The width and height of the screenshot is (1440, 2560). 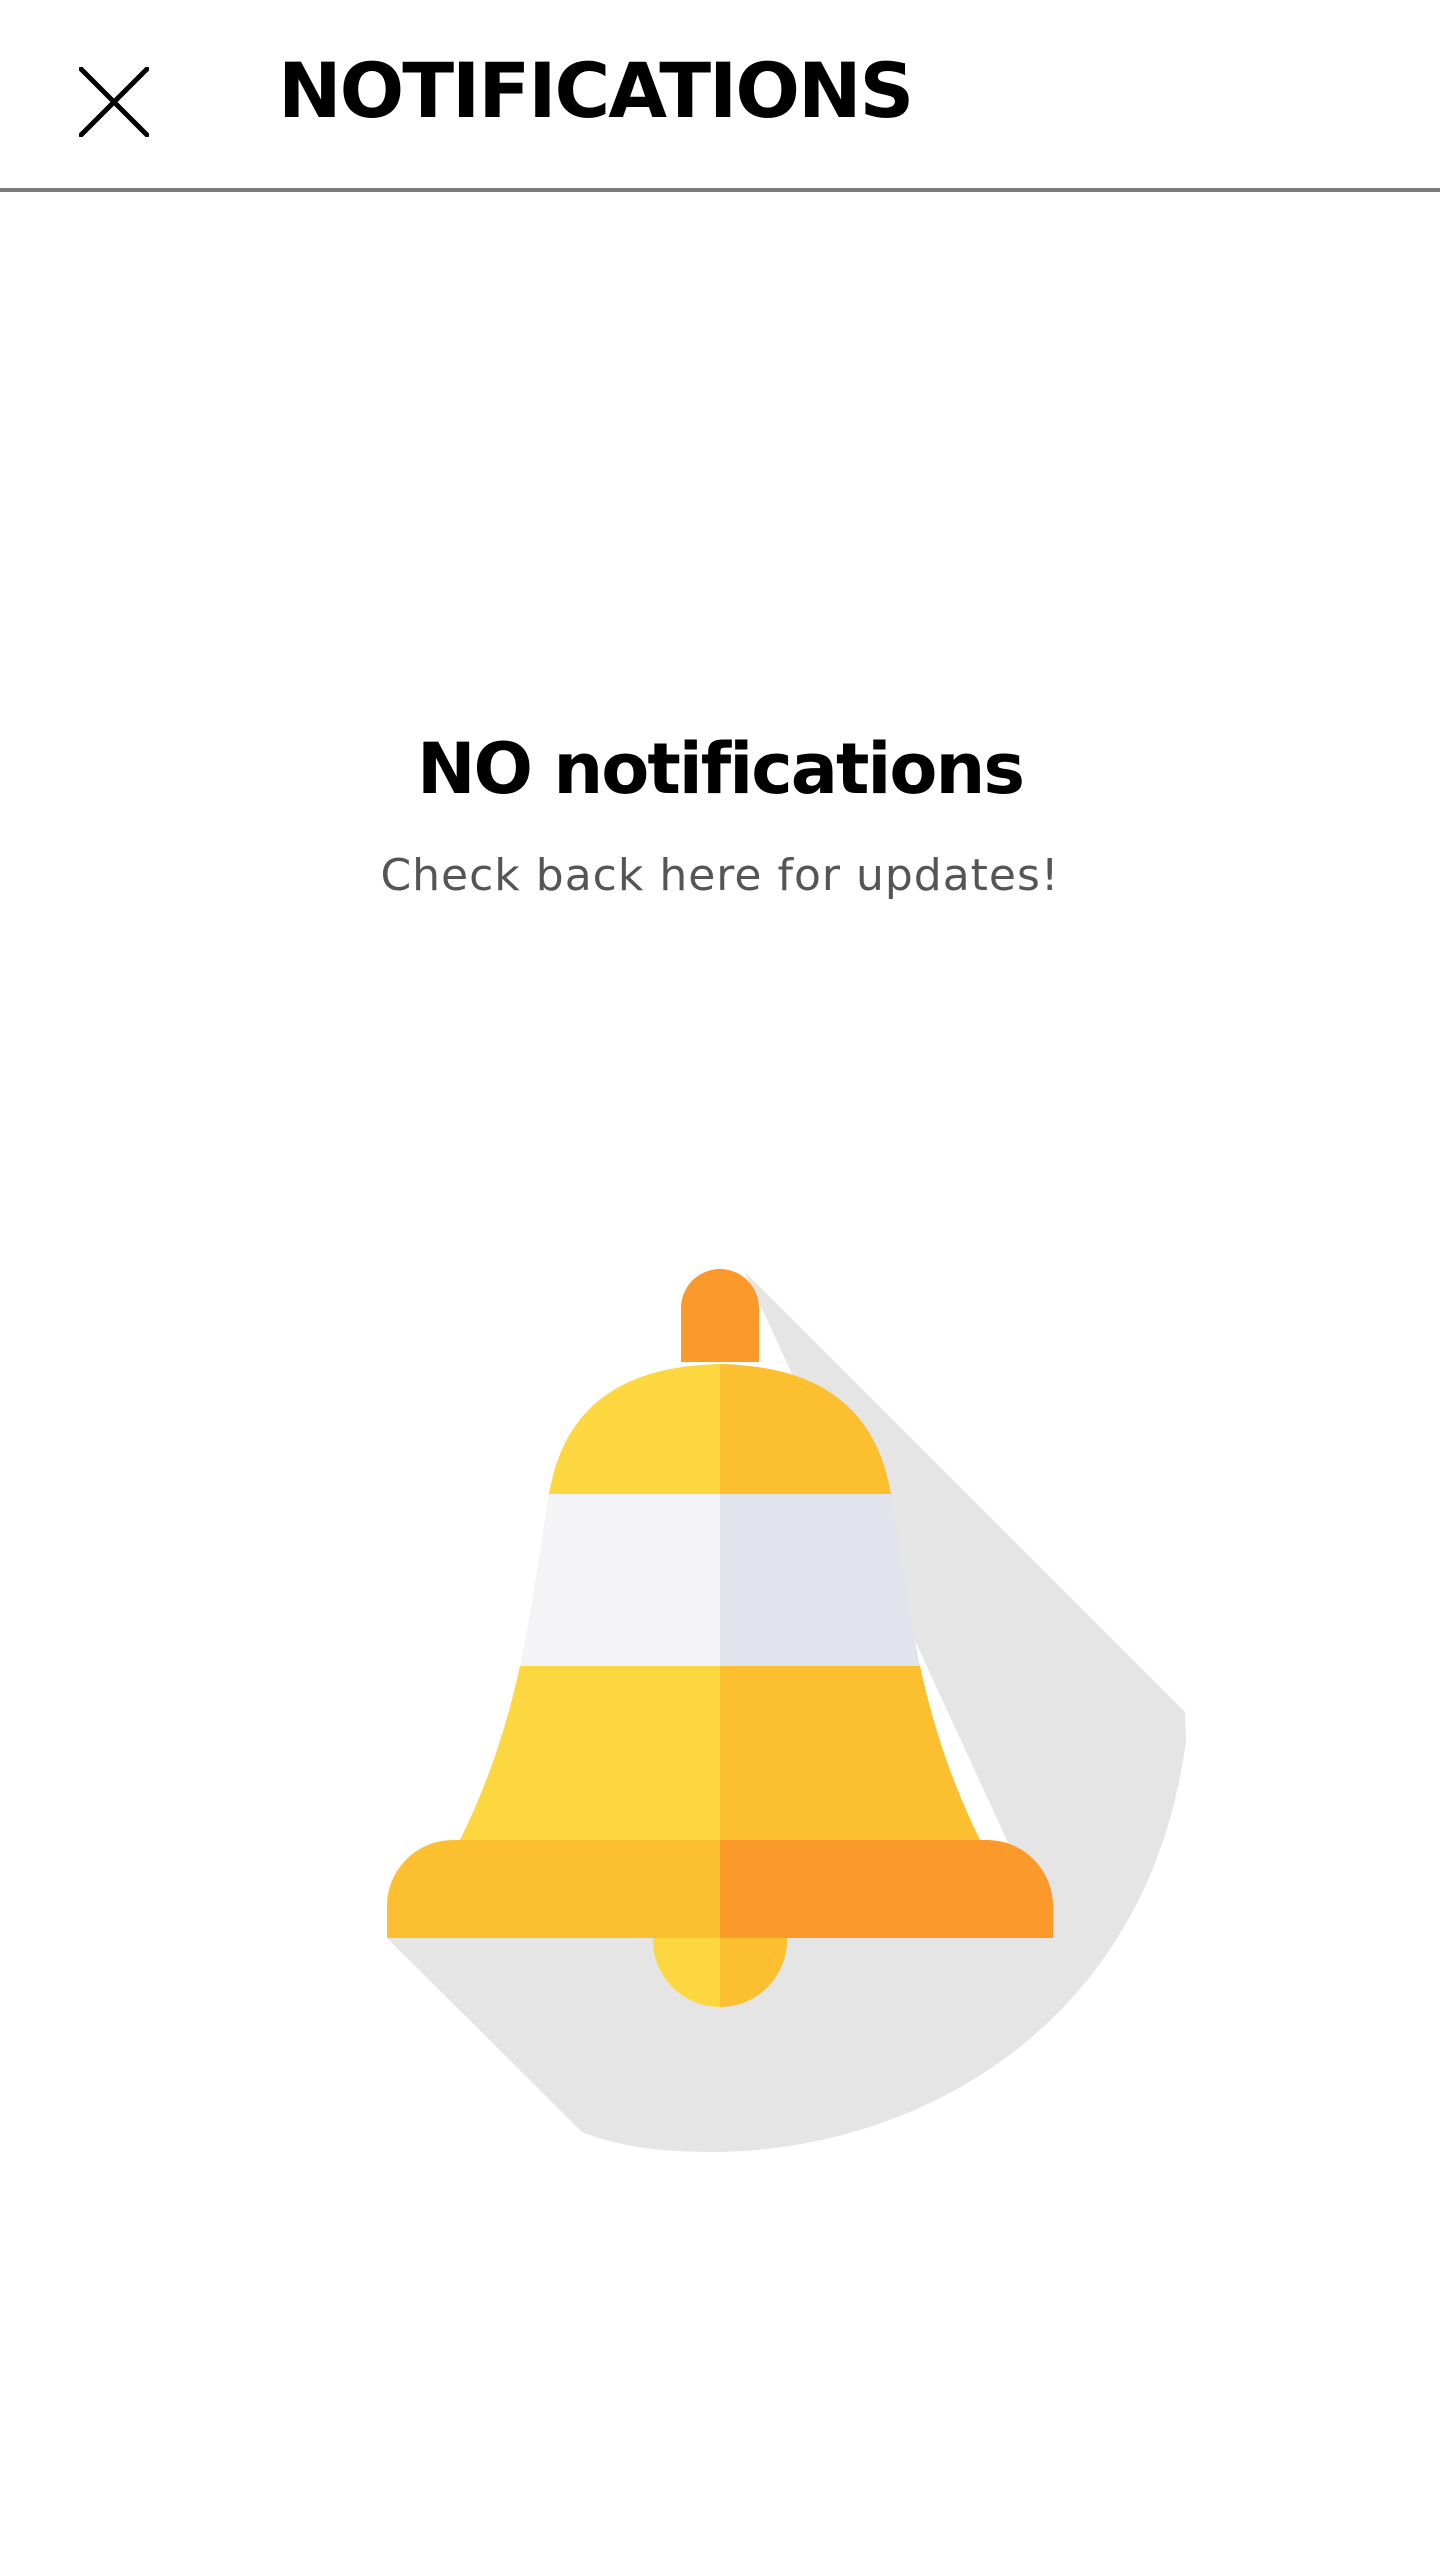 I want to click on close-button, so click(x=114, y=102).